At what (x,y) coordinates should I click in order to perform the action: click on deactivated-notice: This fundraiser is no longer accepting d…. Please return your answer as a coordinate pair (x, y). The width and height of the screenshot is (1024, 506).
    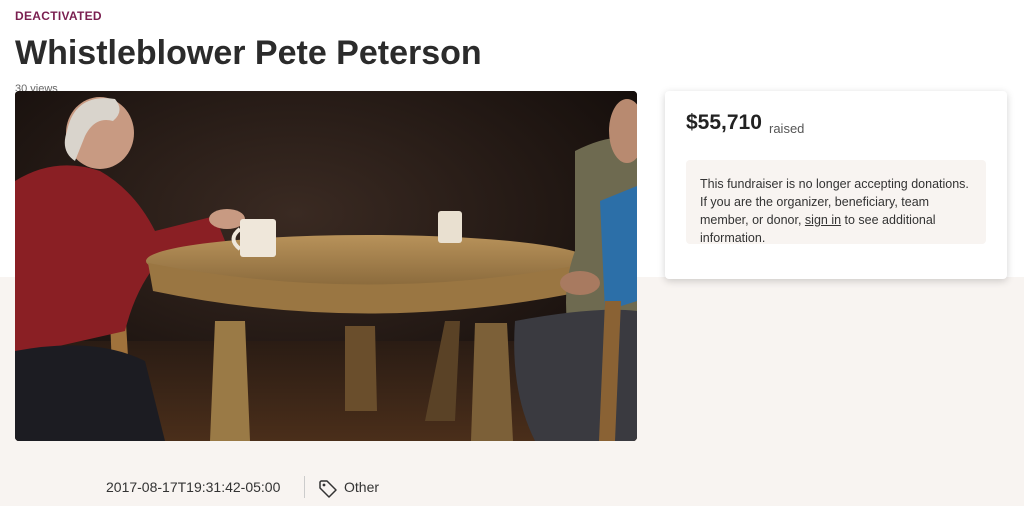
    Looking at the image, I should click on (836, 202).